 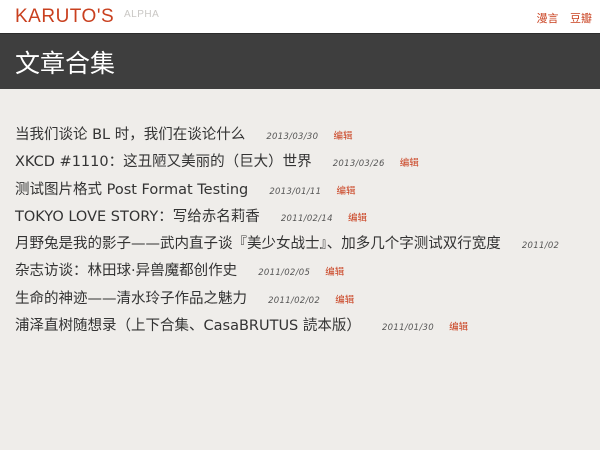 I want to click on site-logo: KARUTO'S, so click(x=64, y=17).